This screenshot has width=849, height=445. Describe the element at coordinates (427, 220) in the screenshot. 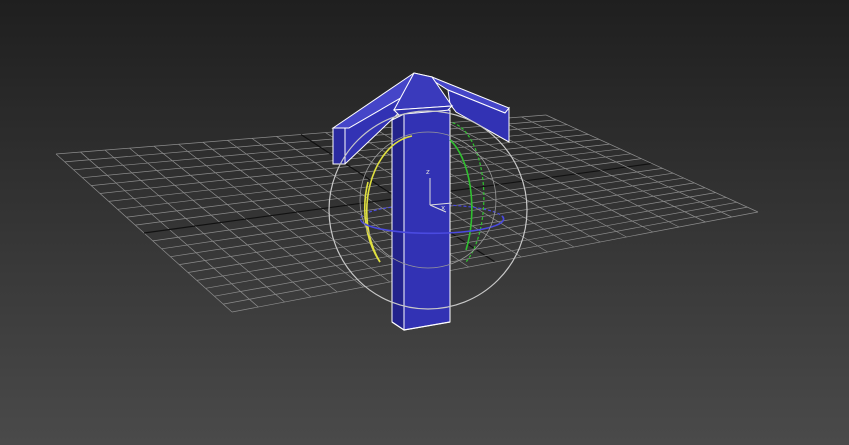

I see `shaft-front-face` at that location.